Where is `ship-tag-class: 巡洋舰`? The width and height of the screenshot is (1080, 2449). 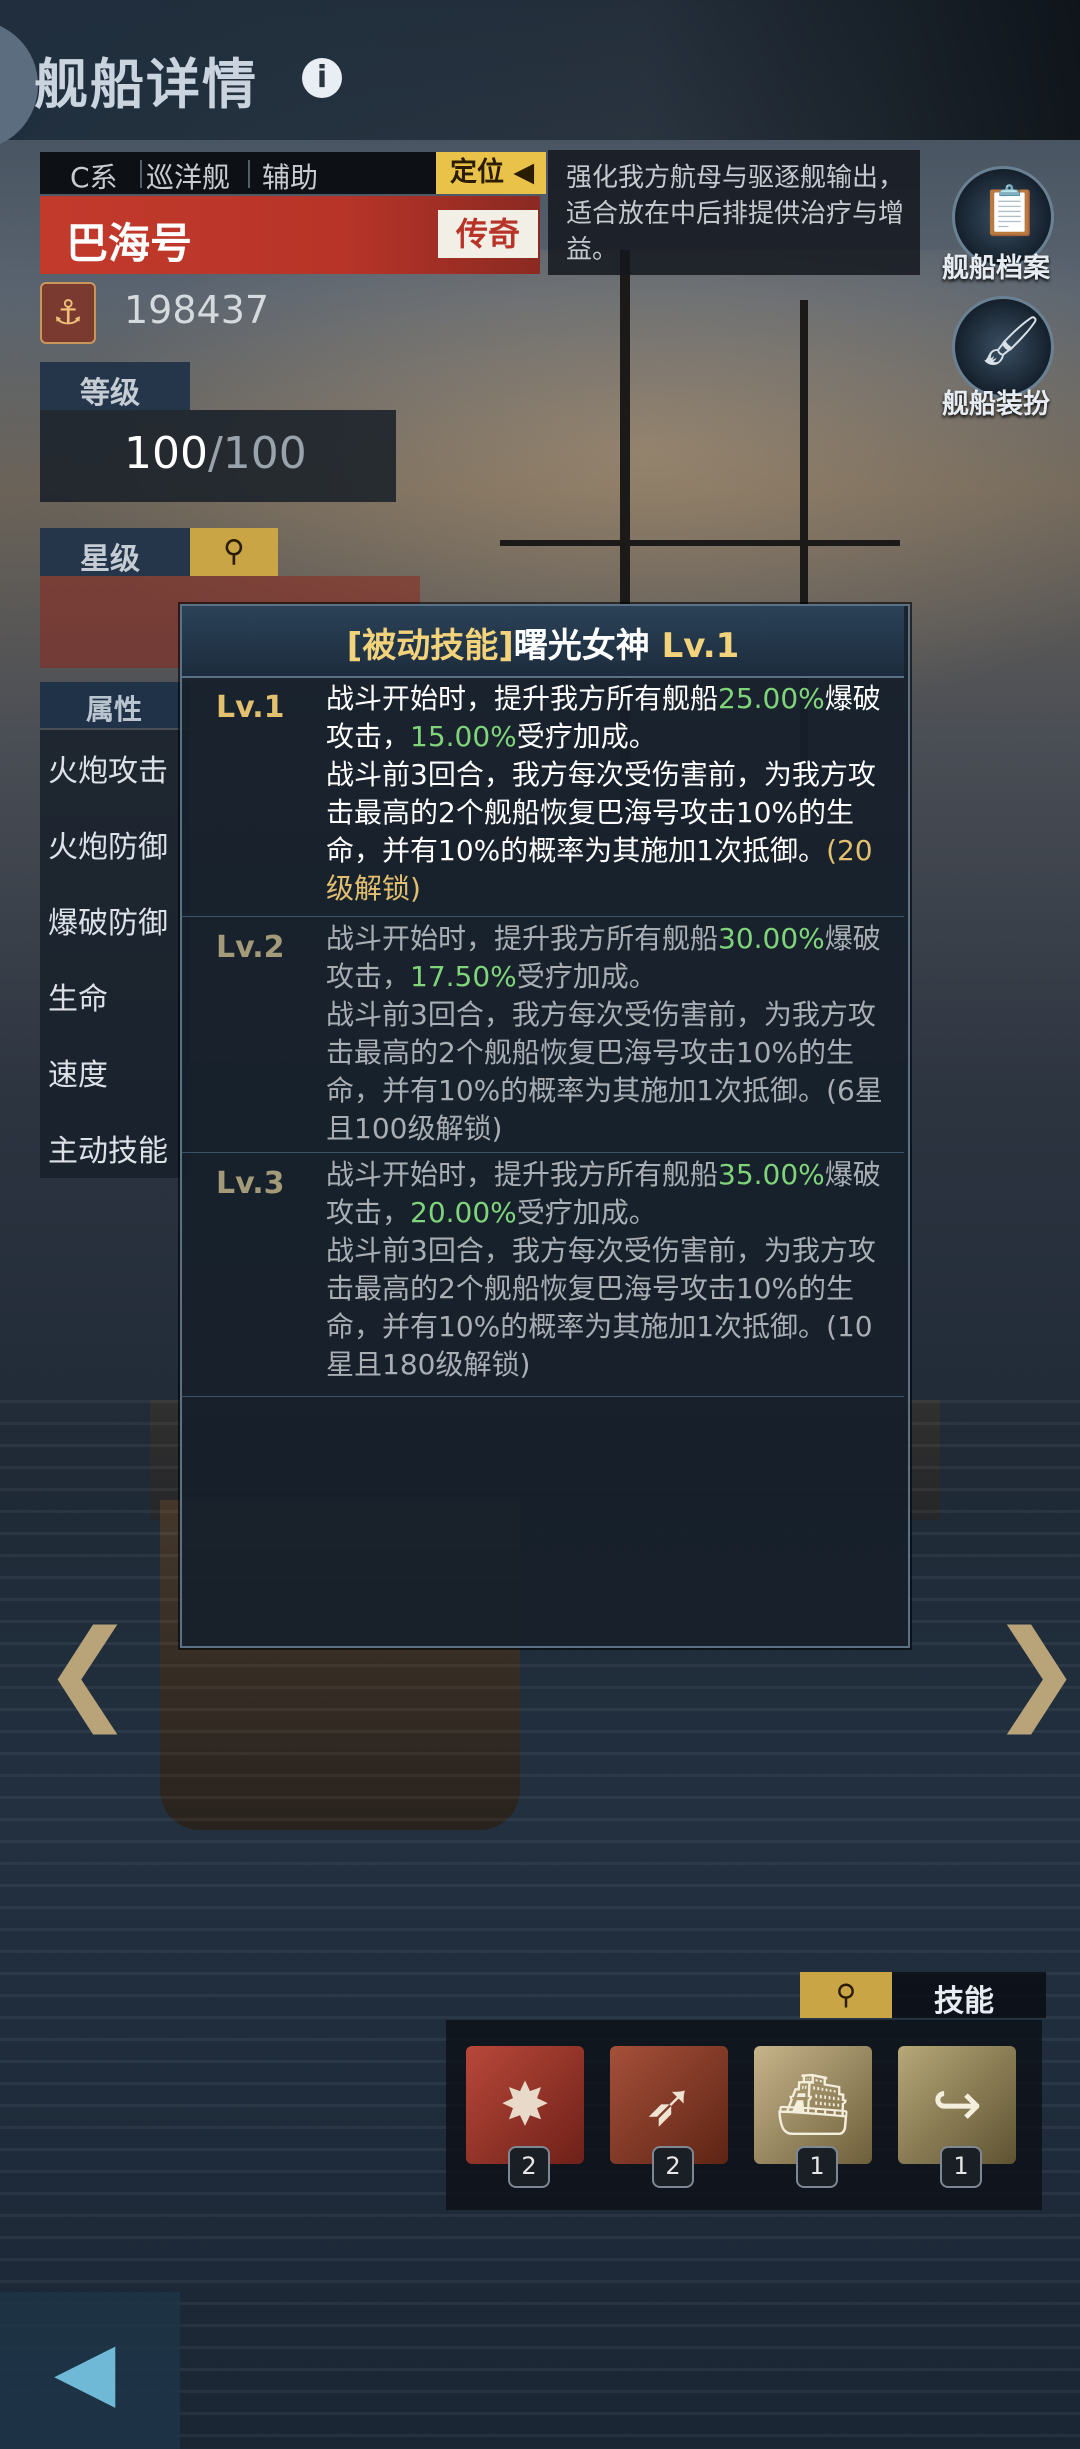 ship-tag-class: 巡洋舰 is located at coordinates (188, 177).